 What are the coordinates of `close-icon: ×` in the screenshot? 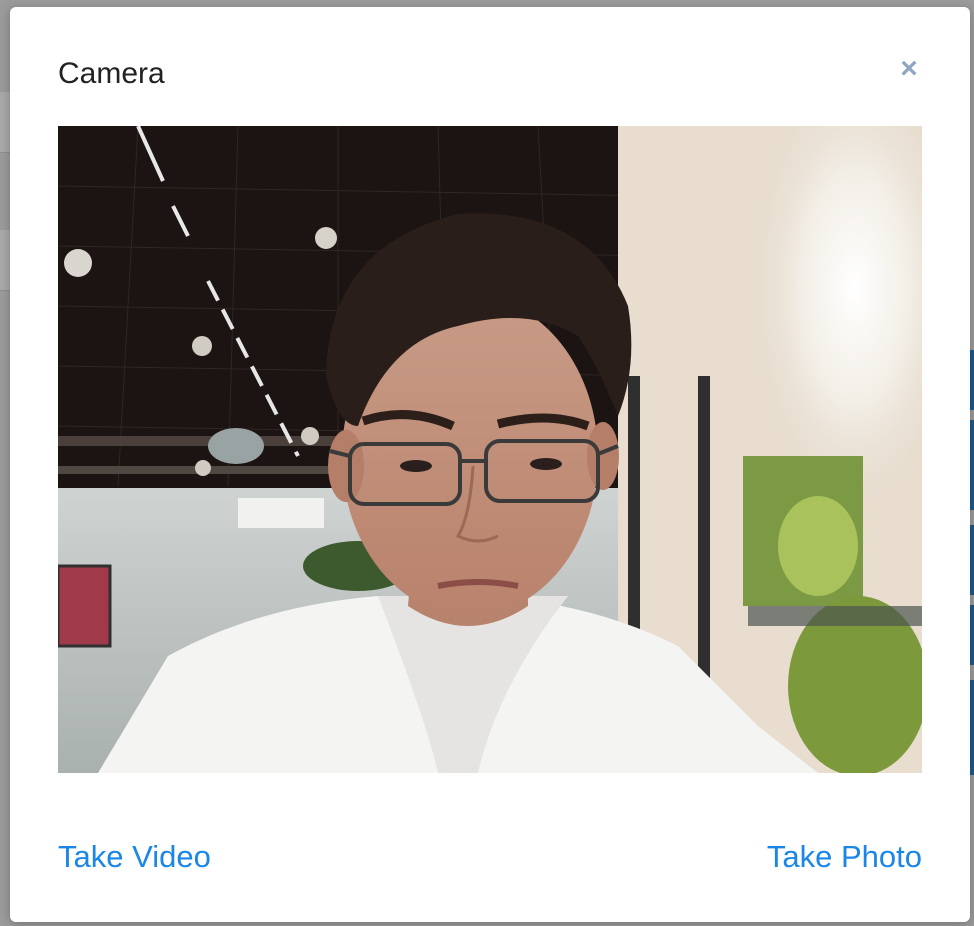 It's located at (909, 69).